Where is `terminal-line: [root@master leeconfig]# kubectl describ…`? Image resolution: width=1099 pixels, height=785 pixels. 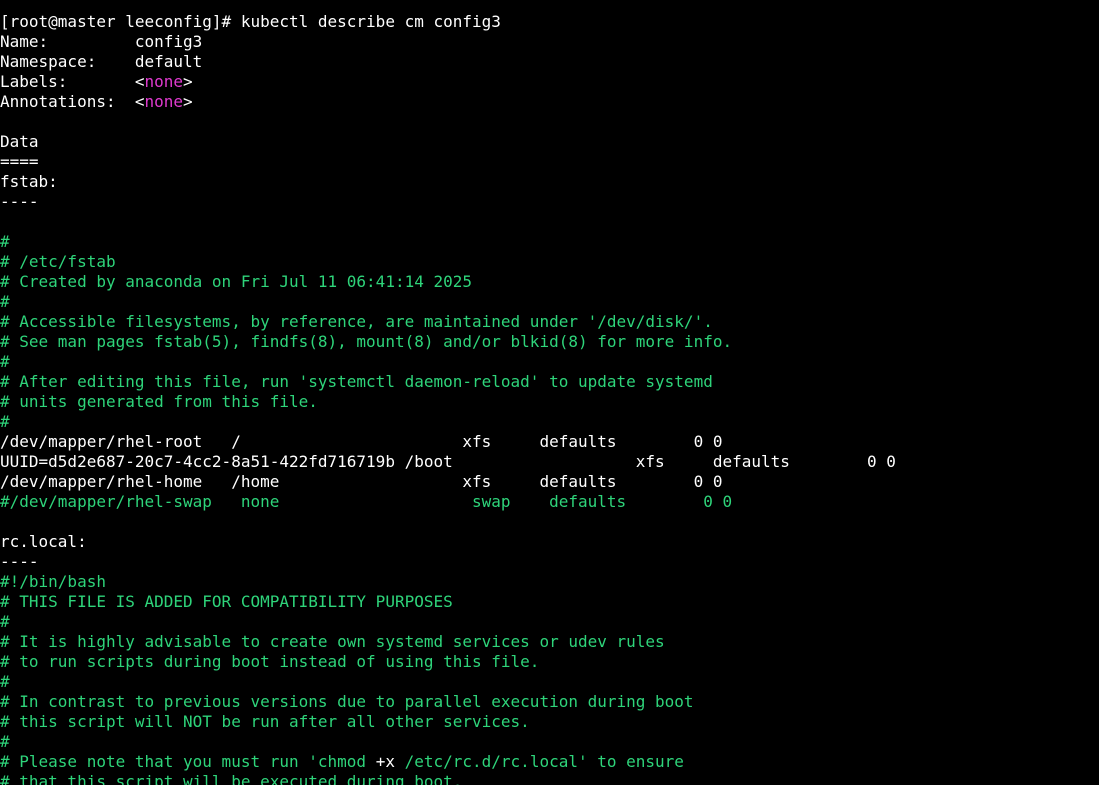 terminal-line: [root@master leeconfig]# kubectl describ… is located at coordinates (250, 22).